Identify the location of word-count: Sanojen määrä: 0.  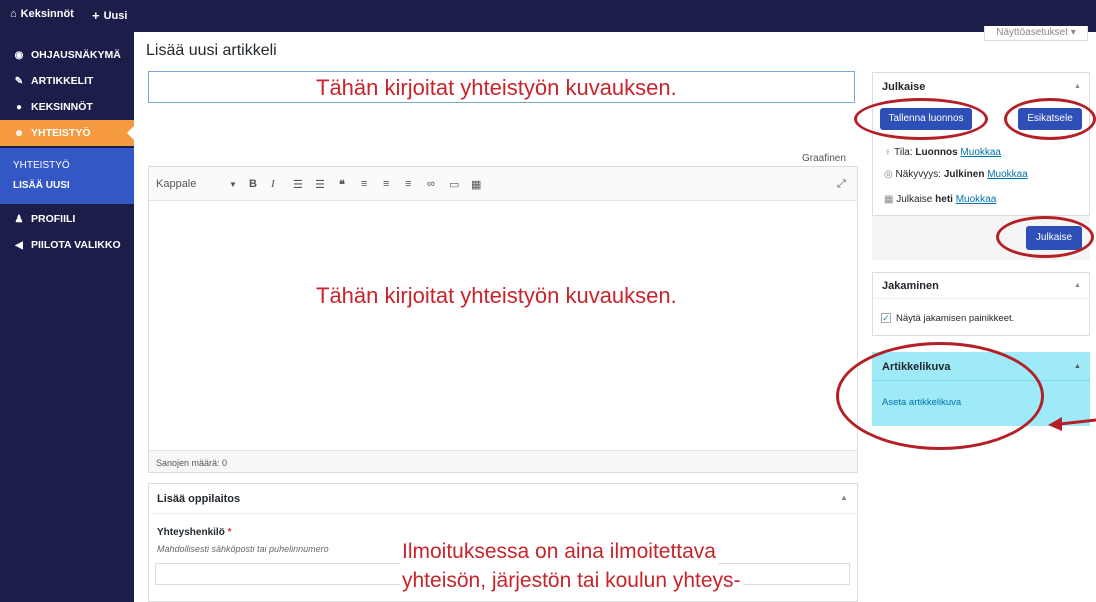
(503, 461).